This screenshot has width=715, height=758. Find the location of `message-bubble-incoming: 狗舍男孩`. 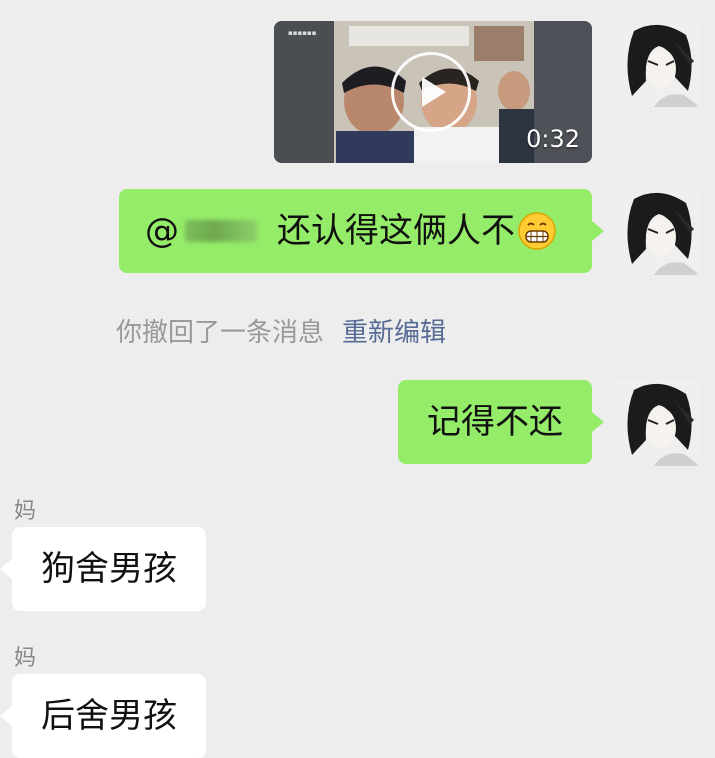

message-bubble-incoming: 狗舍男孩 is located at coordinates (103, 569).